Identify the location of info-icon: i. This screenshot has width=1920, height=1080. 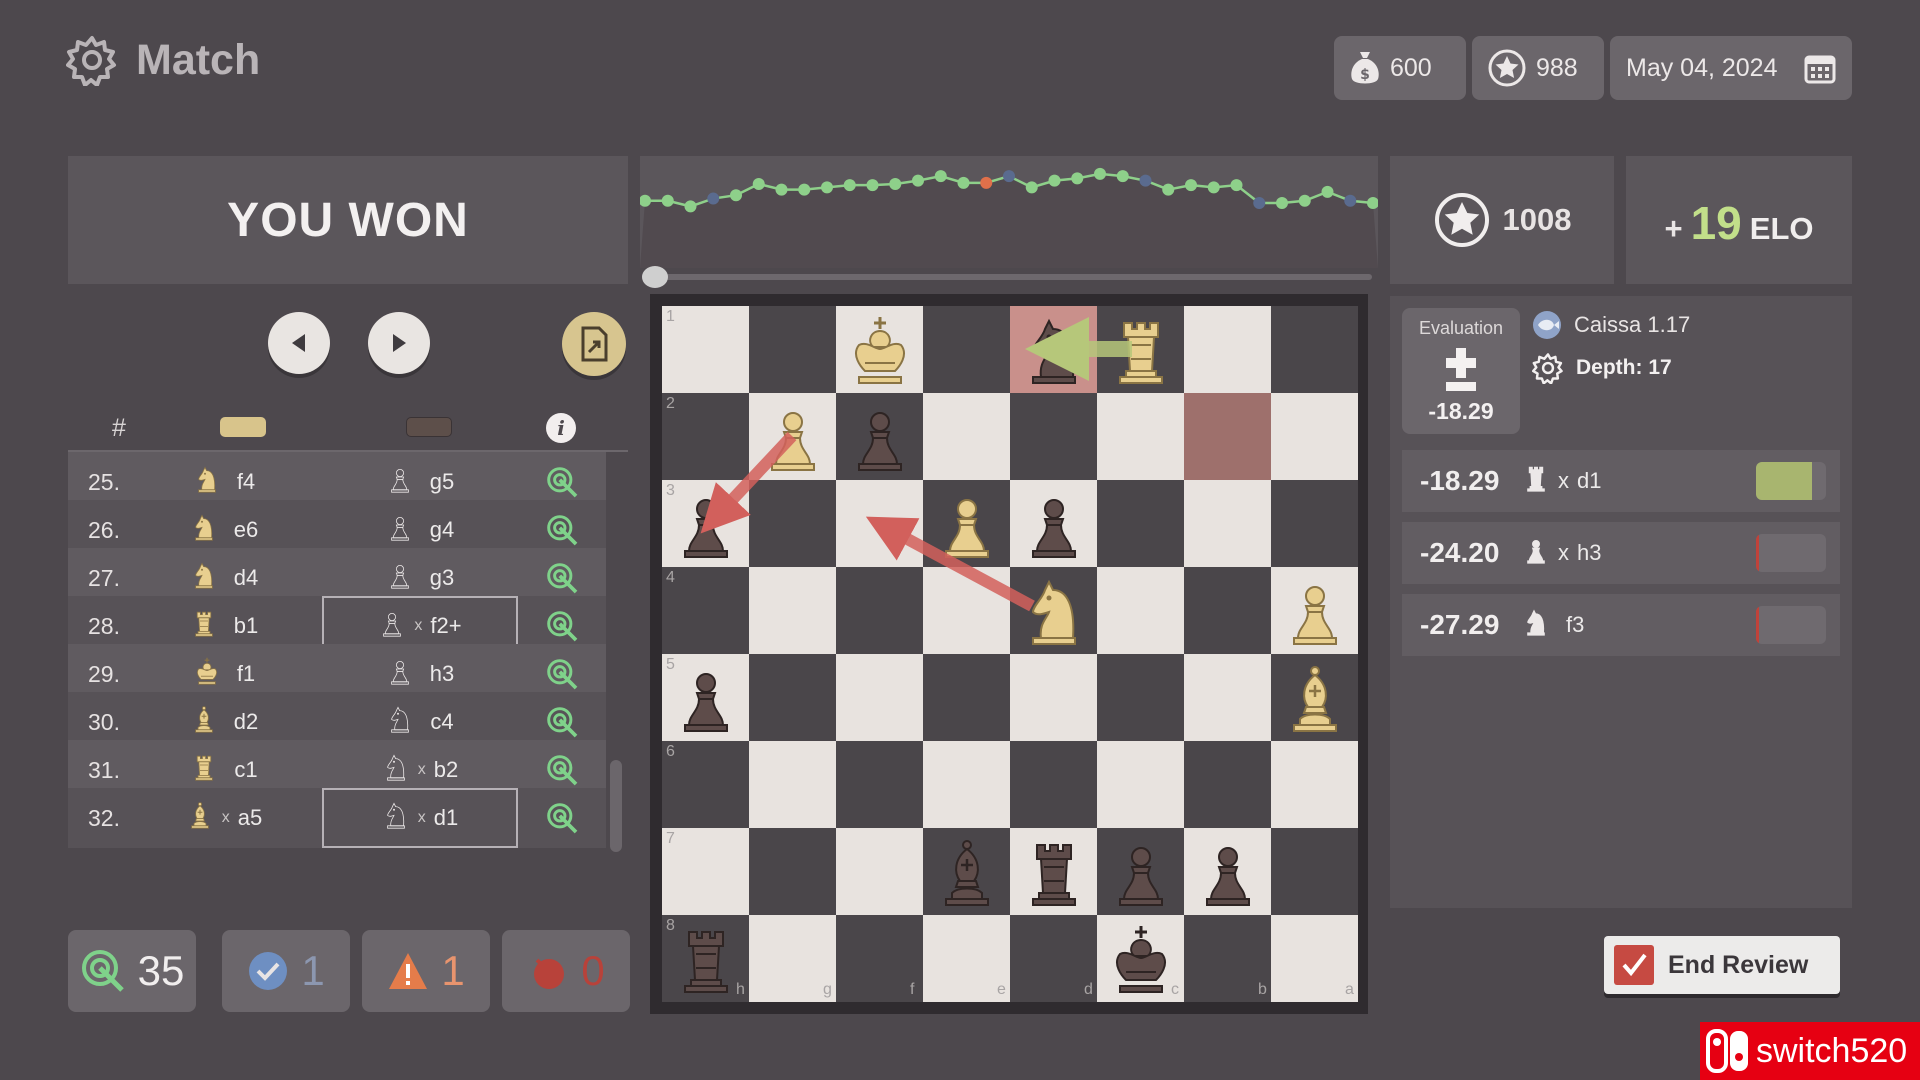
(561, 428).